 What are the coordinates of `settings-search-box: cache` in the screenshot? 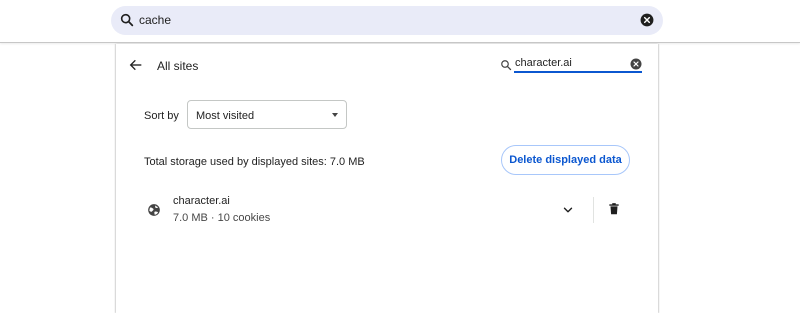 It's located at (387, 20).